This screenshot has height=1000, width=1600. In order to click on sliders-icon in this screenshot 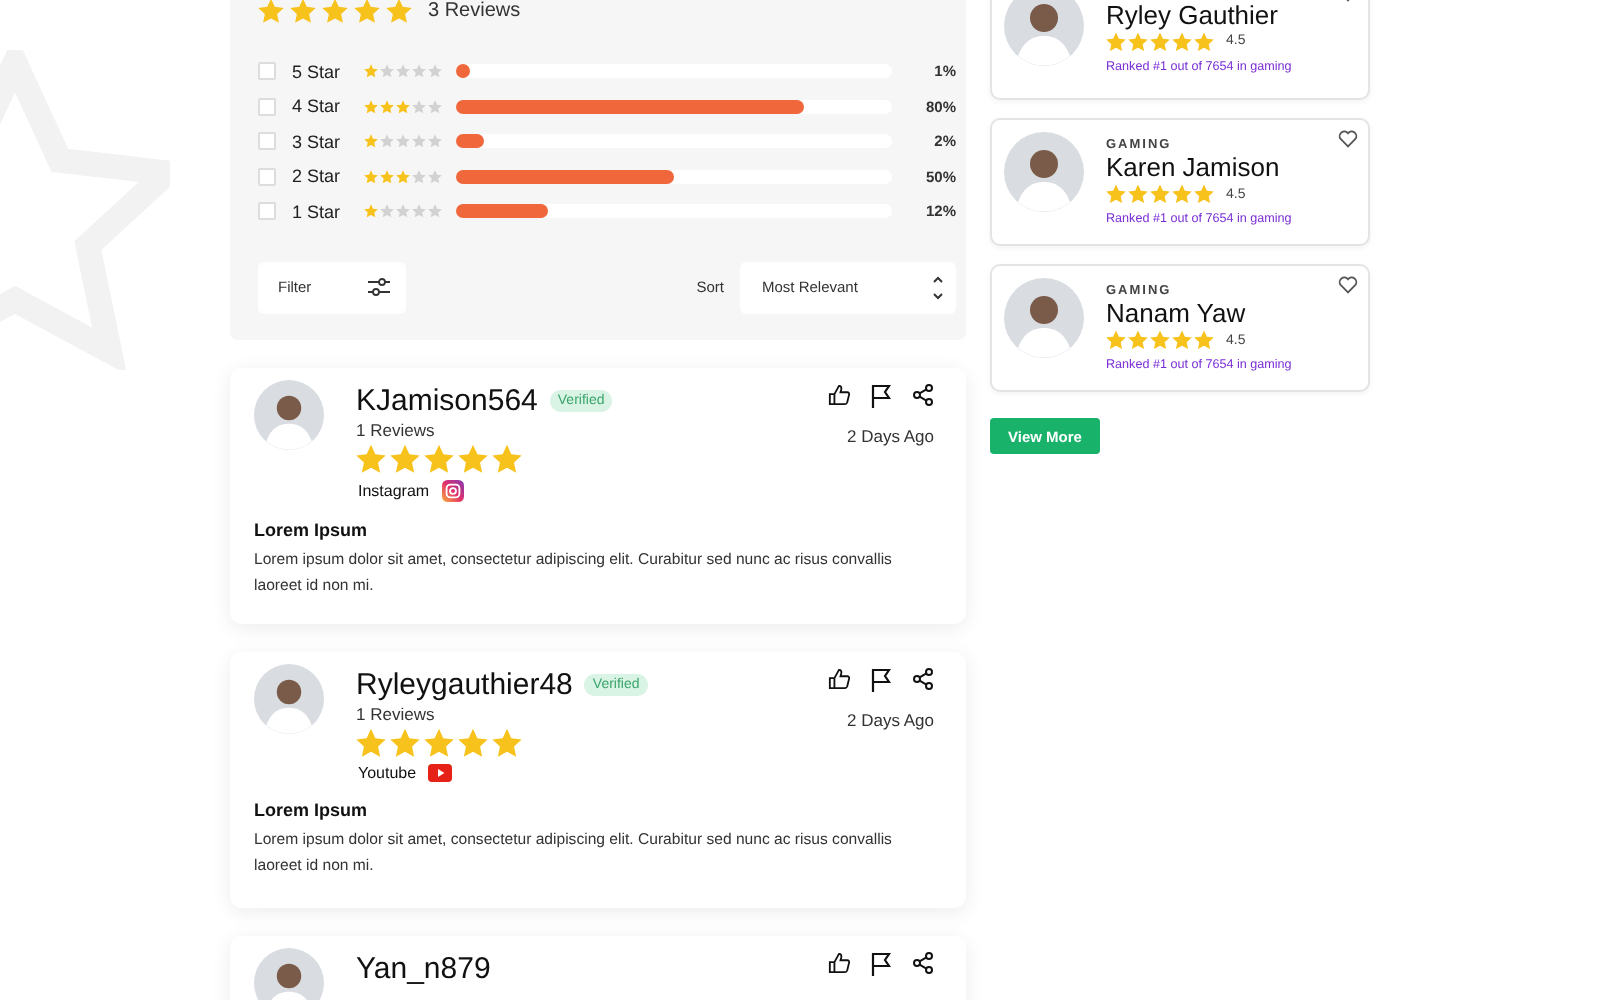, I will do `click(379, 287)`.